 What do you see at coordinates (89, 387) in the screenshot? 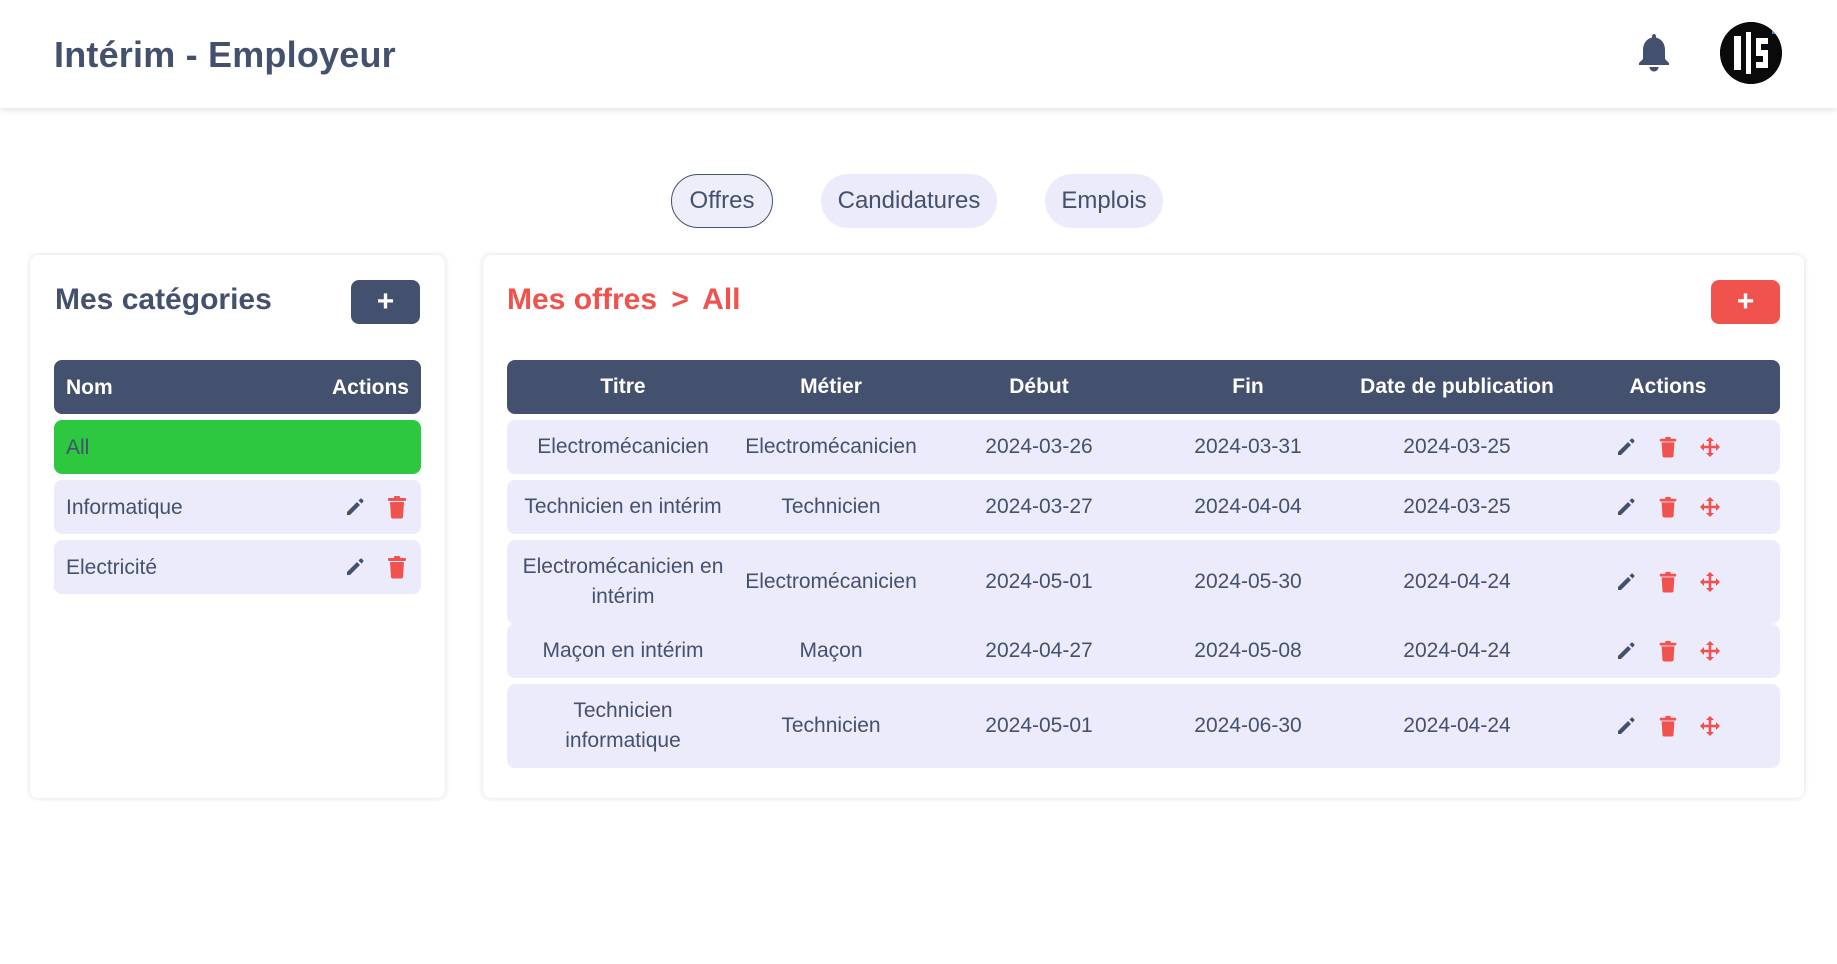
I see `column-header-nom: Nom` at bounding box center [89, 387].